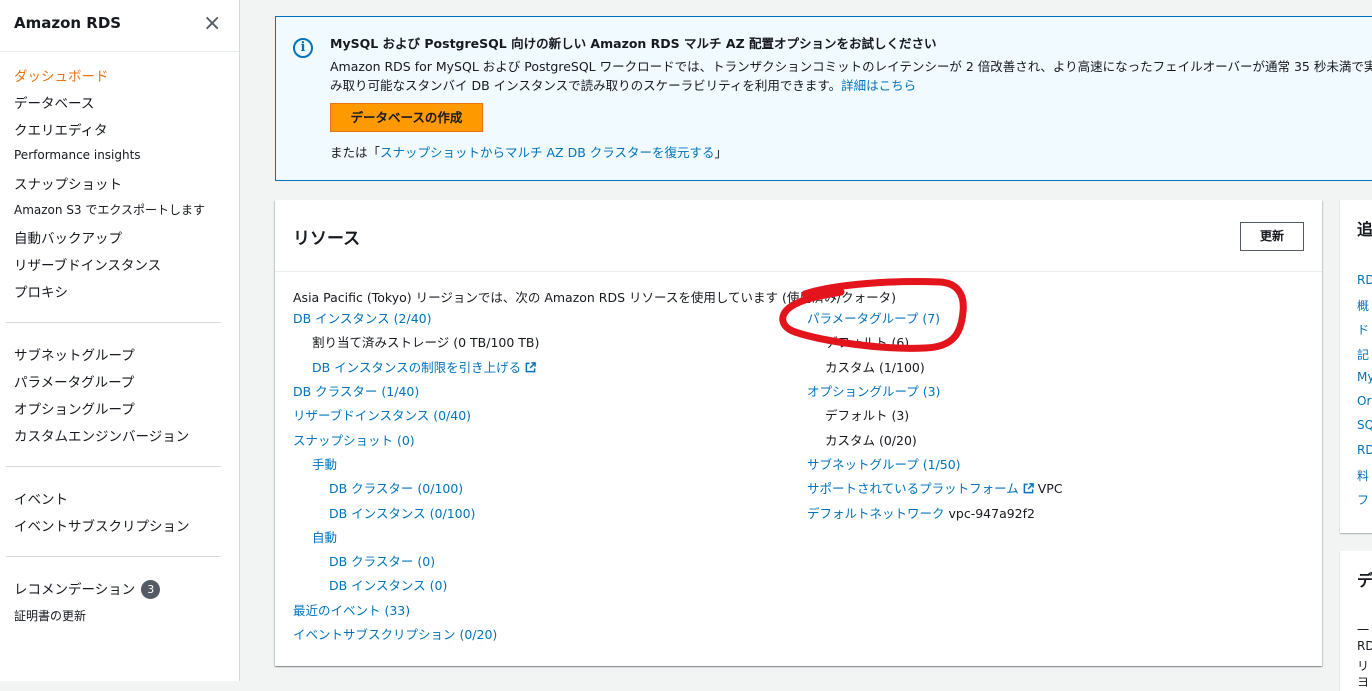 Image resolution: width=1372 pixels, height=691 pixels. Describe the element at coordinates (355, 152) in the screenshot. I see `restore-prefix: または「` at that location.